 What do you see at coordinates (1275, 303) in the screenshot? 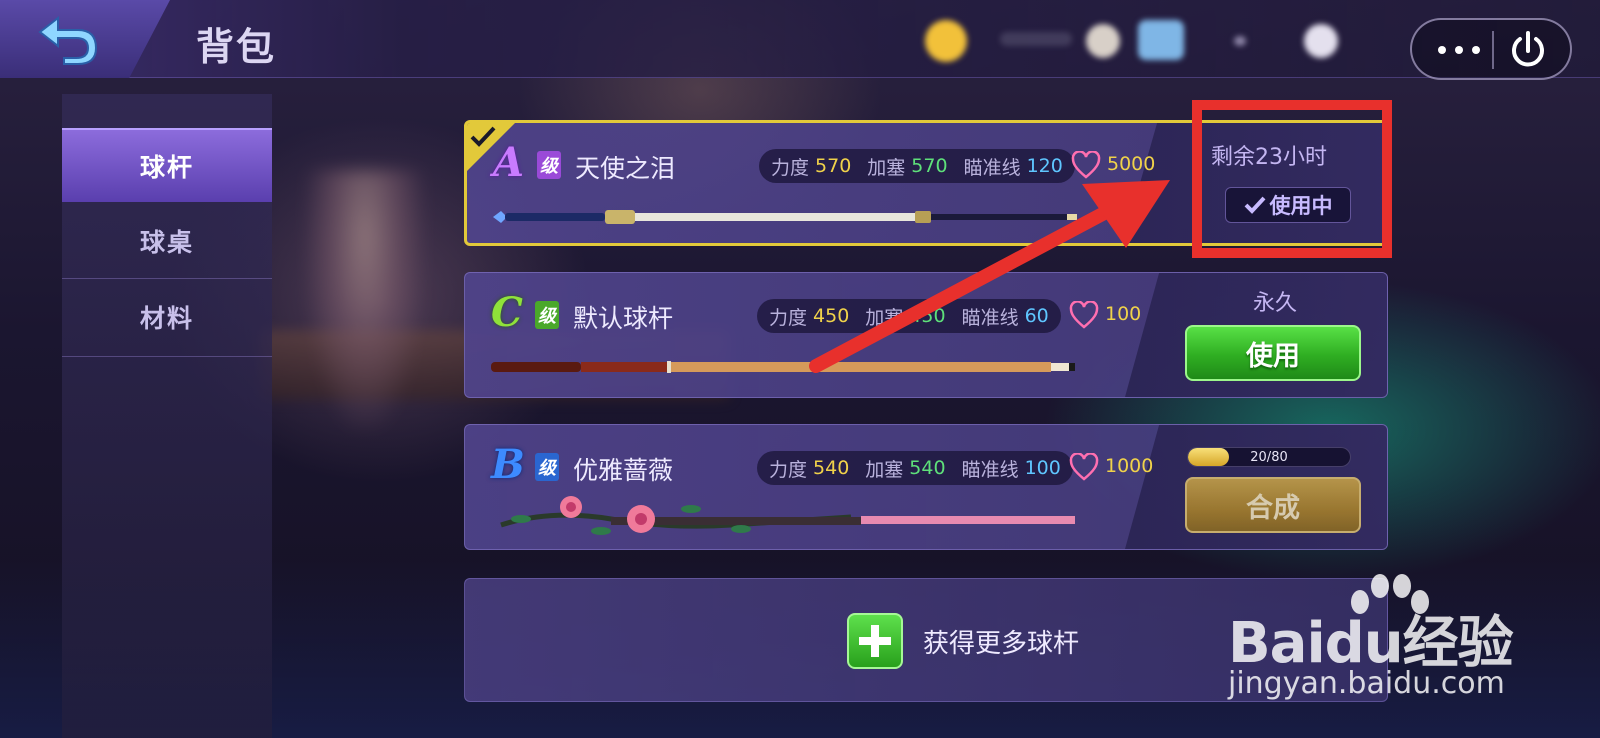
I see `expire-time: 永久` at bounding box center [1275, 303].